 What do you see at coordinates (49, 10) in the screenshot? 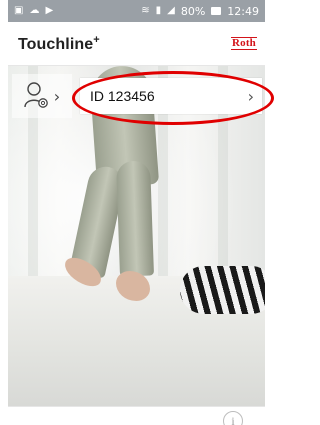
I see `play-store-icon: ▶` at bounding box center [49, 10].